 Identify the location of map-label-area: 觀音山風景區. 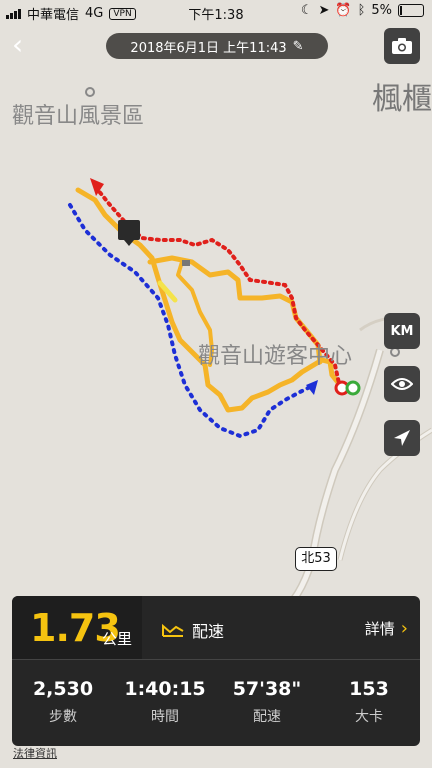
(78, 116).